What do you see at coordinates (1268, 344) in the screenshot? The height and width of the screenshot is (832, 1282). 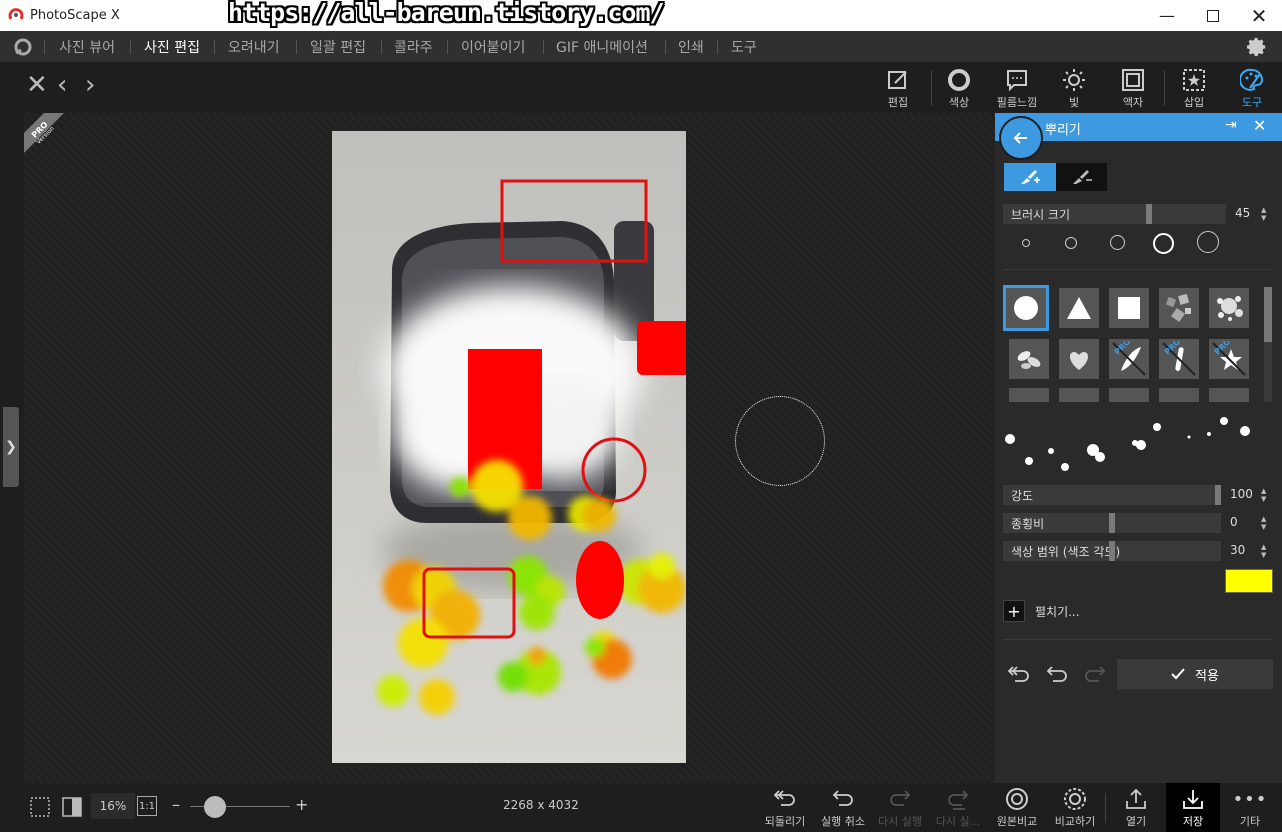 I see `brush-grid-scrollbar` at bounding box center [1268, 344].